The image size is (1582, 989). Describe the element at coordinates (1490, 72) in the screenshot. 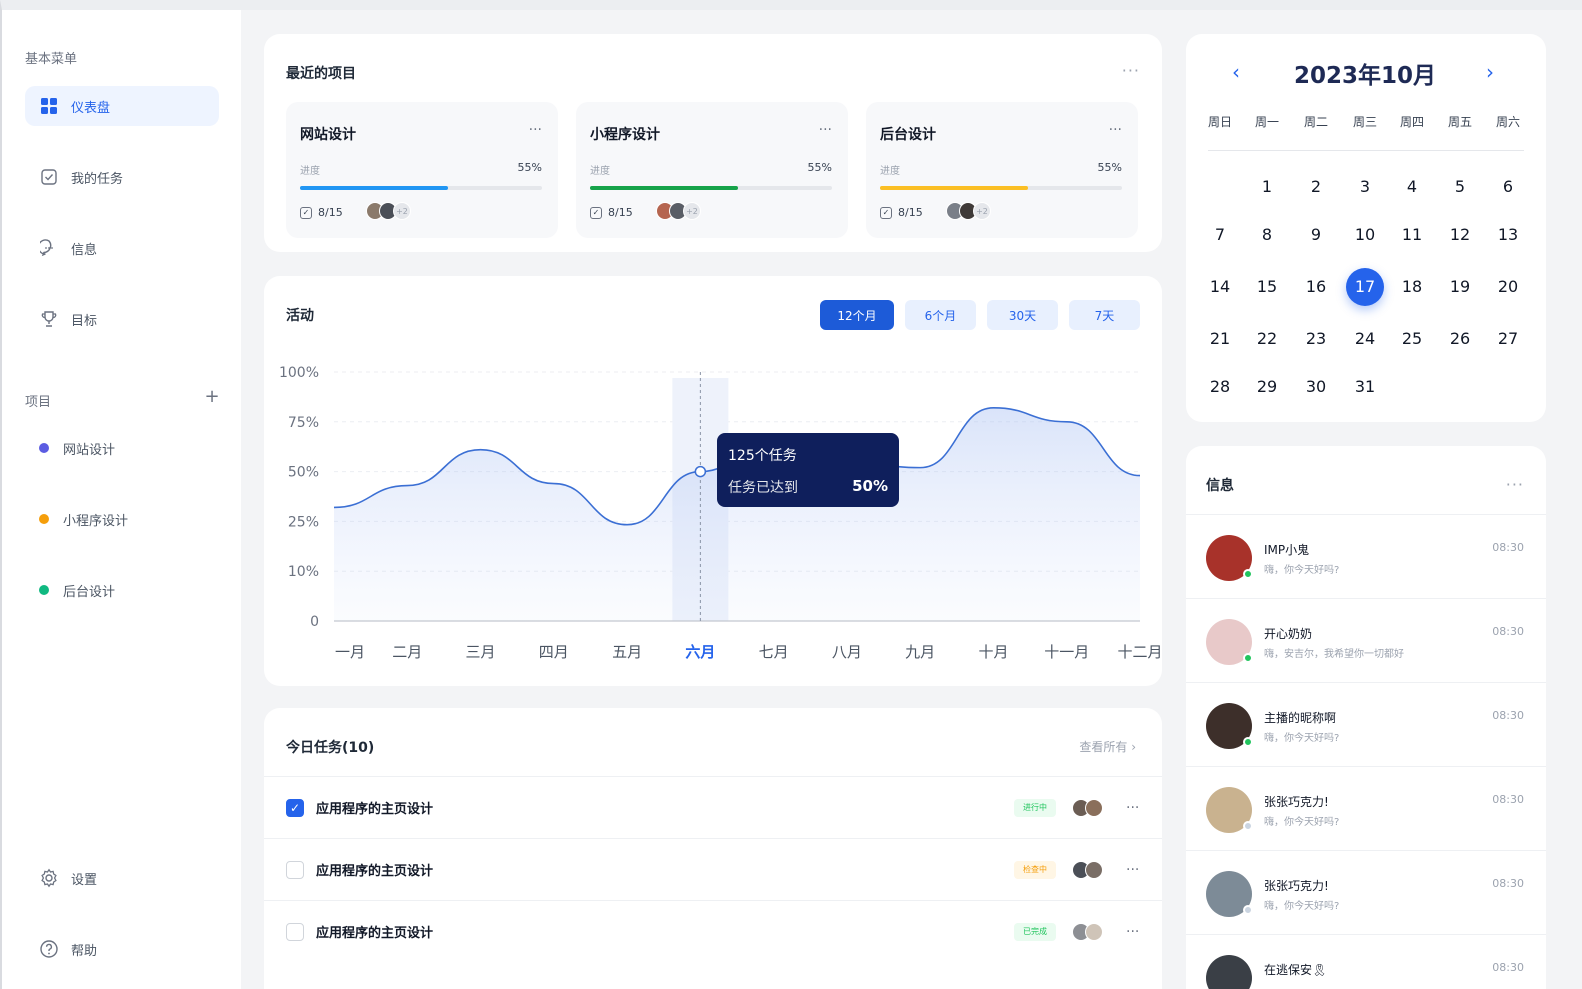

I see `calendar-next-icon: ›` at that location.